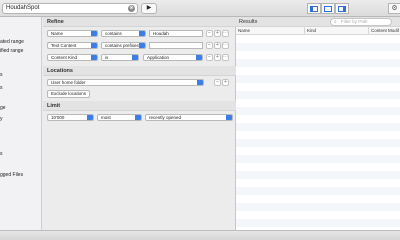 The image size is (400, 240). I want to click on column-header-kind: Kind, so click(336, 31).